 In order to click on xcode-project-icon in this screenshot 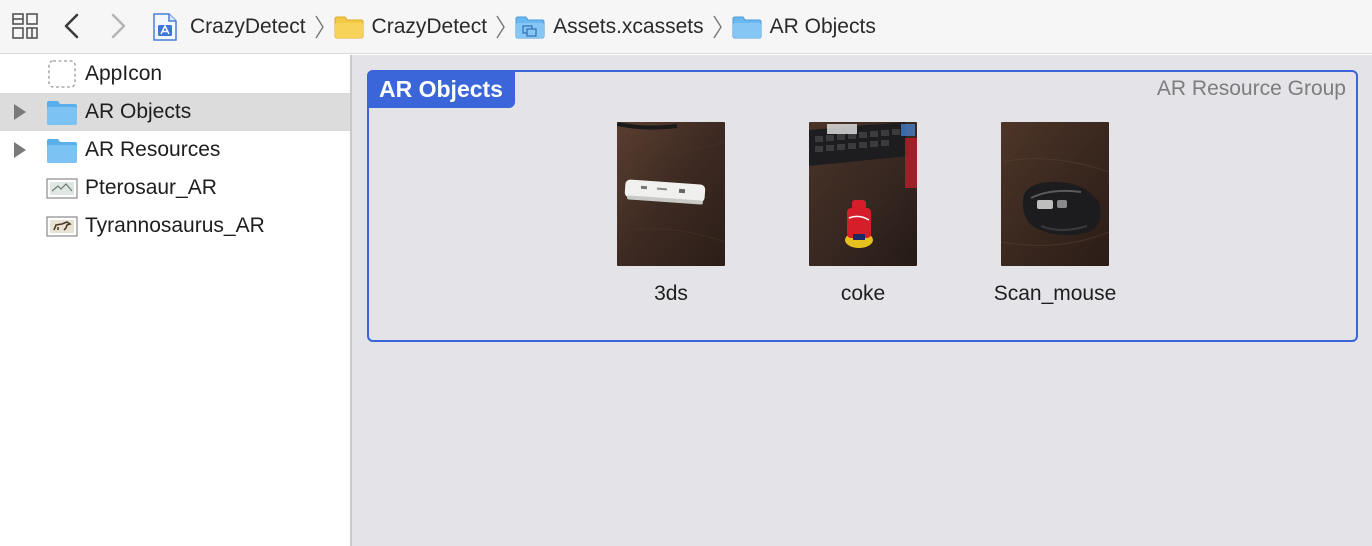, I will do `click(167, 27)`.